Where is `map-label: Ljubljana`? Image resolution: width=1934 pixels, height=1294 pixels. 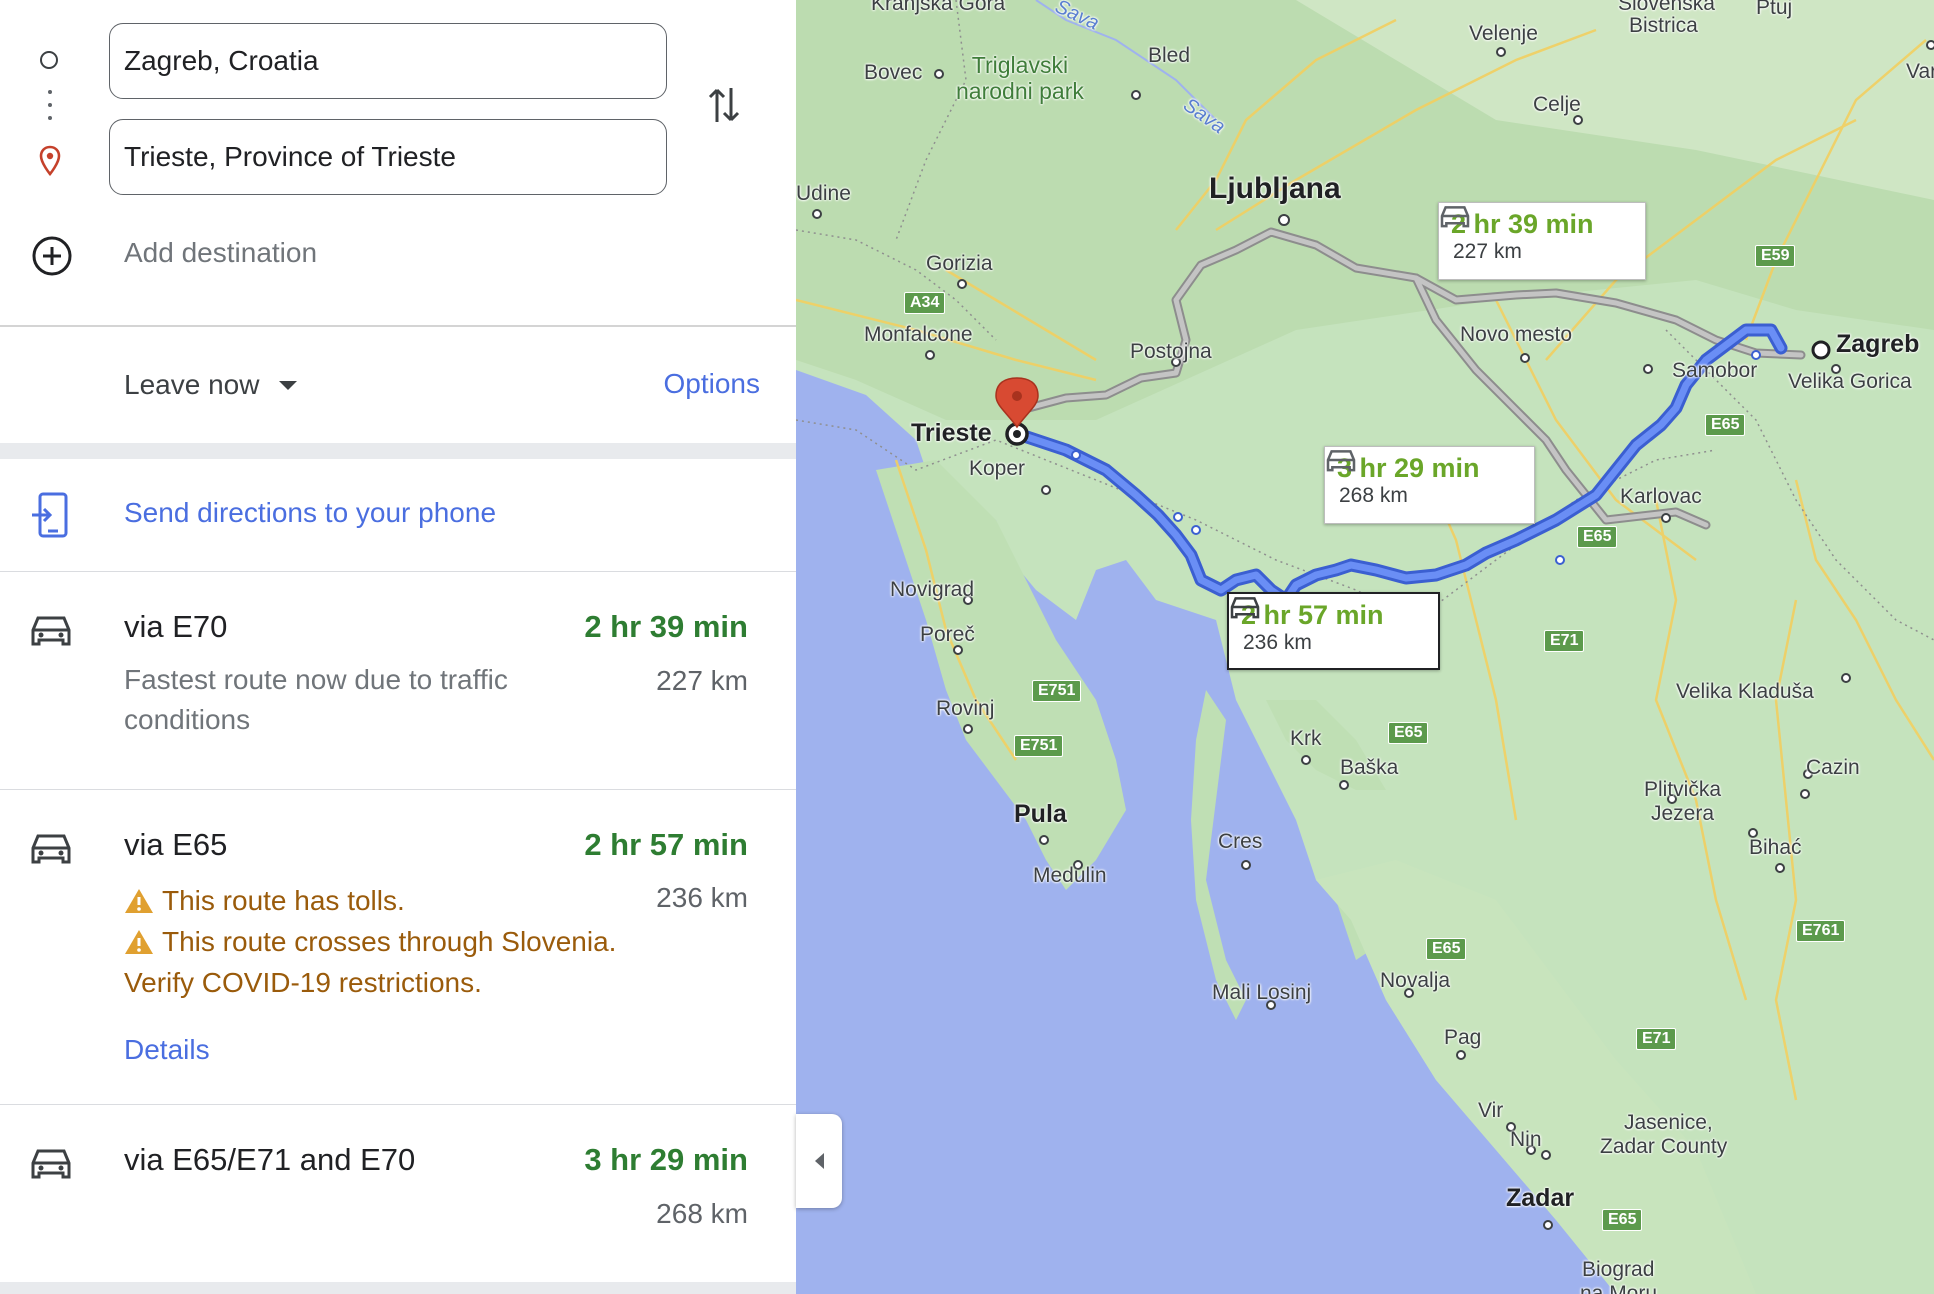 map-label: Ljubljana is located at coordinates (1275, 188).